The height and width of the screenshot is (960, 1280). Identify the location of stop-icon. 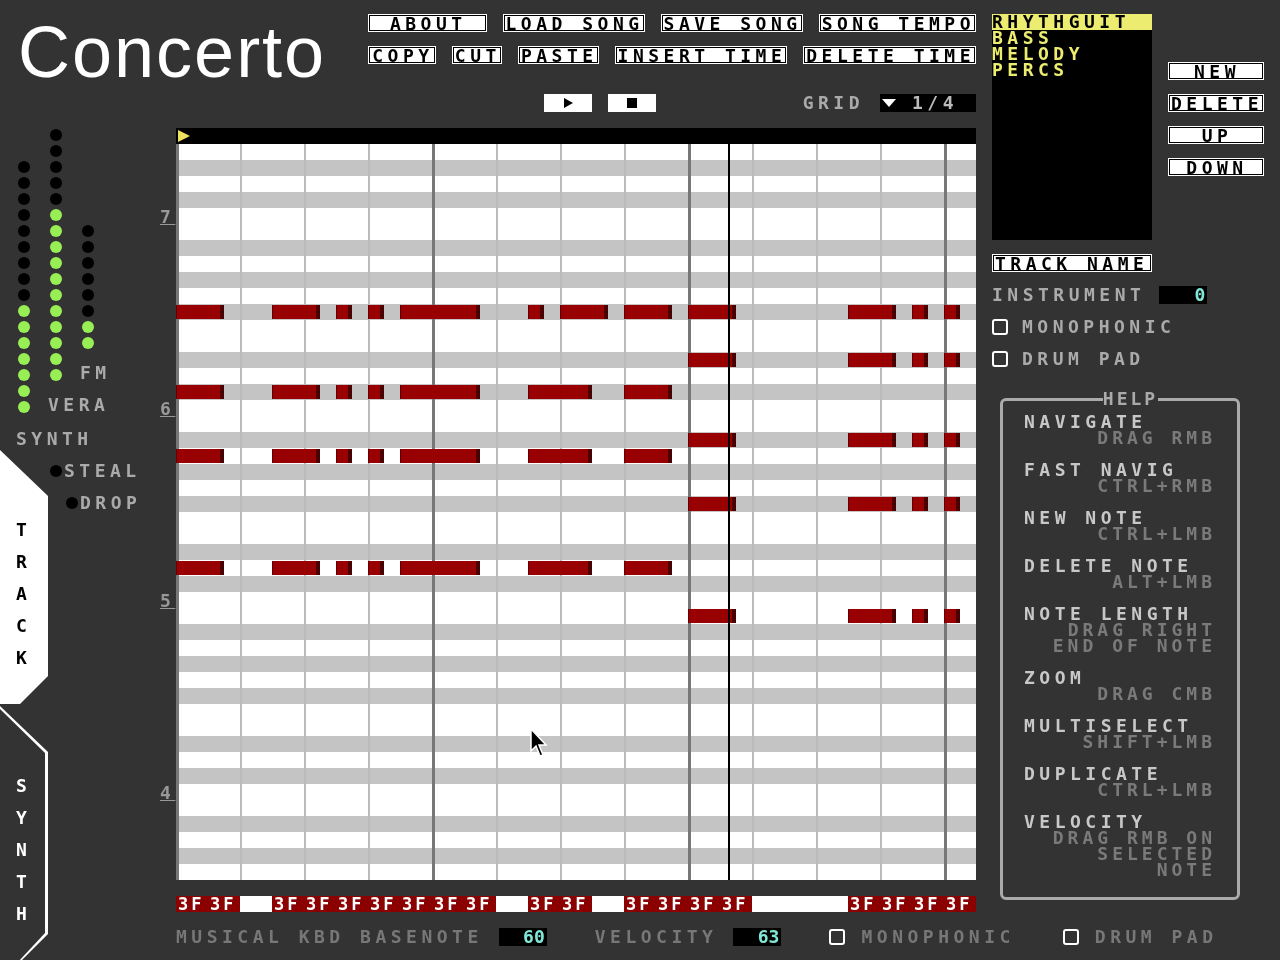
(632, 103).